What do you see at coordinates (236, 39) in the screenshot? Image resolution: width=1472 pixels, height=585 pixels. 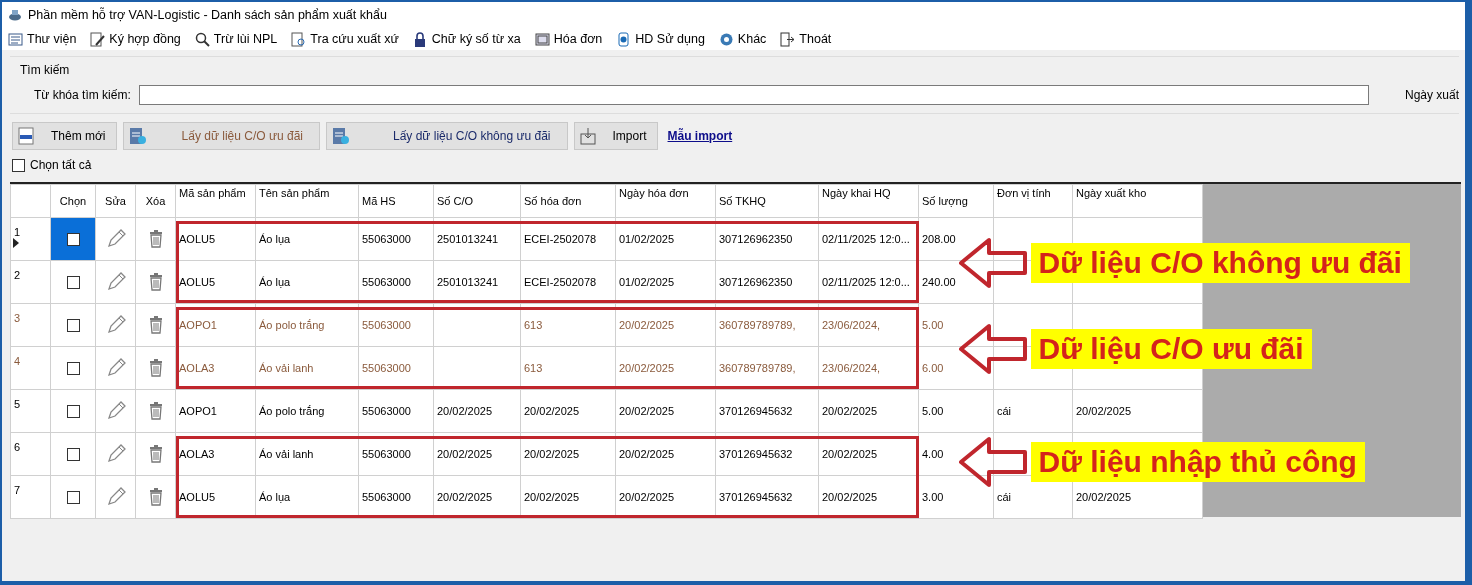 I see `toolbar-button: Trừ lùi NPL` at bounding box center [236, 39].